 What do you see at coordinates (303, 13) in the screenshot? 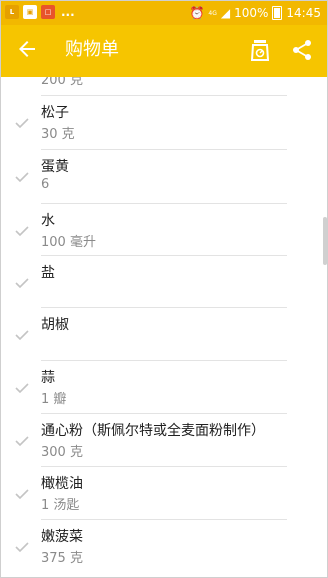
I see `clock: 14:45` at bounding box center [303, 13].